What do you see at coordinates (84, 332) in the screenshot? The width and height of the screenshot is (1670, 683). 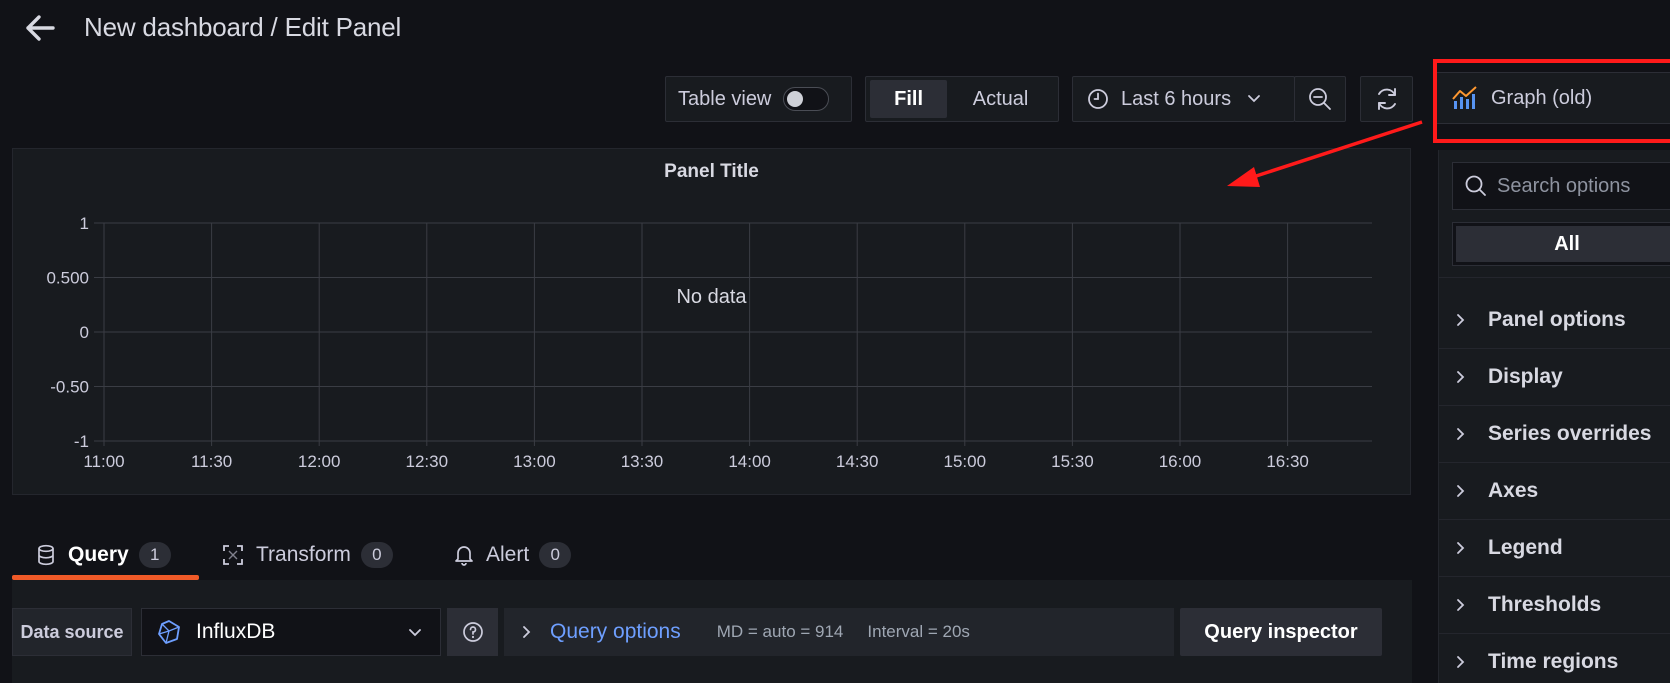 I see `y-tick-label: 0` at bounding box center [84, 332].